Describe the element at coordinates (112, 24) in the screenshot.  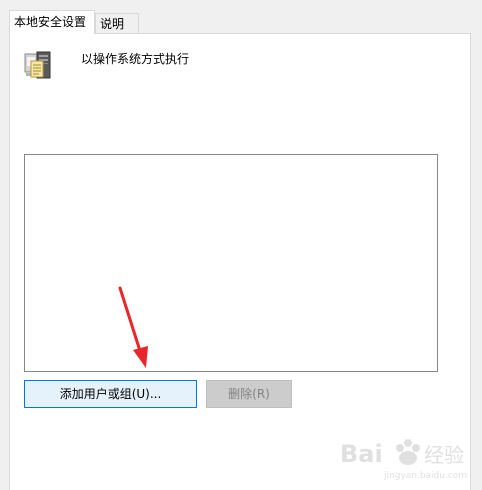
I see `tab-label: 说明` at that location.